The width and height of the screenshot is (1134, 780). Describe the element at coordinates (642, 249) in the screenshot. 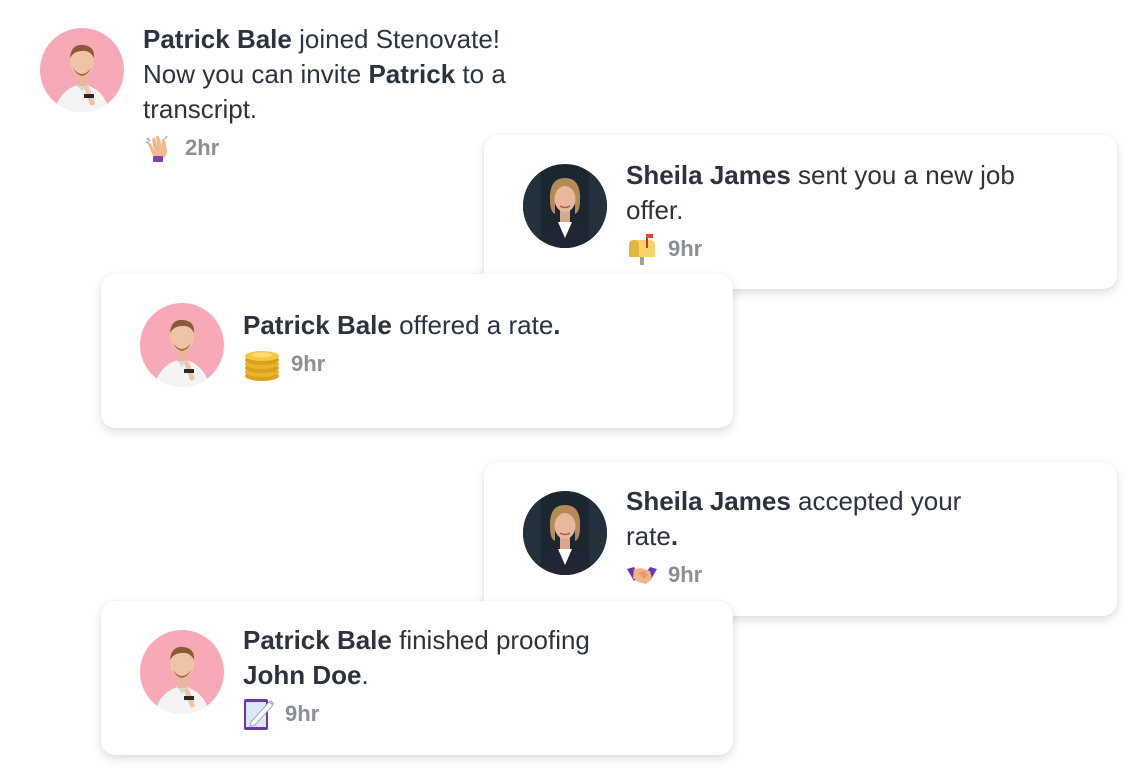

I see `mailbox-icon` at that location.